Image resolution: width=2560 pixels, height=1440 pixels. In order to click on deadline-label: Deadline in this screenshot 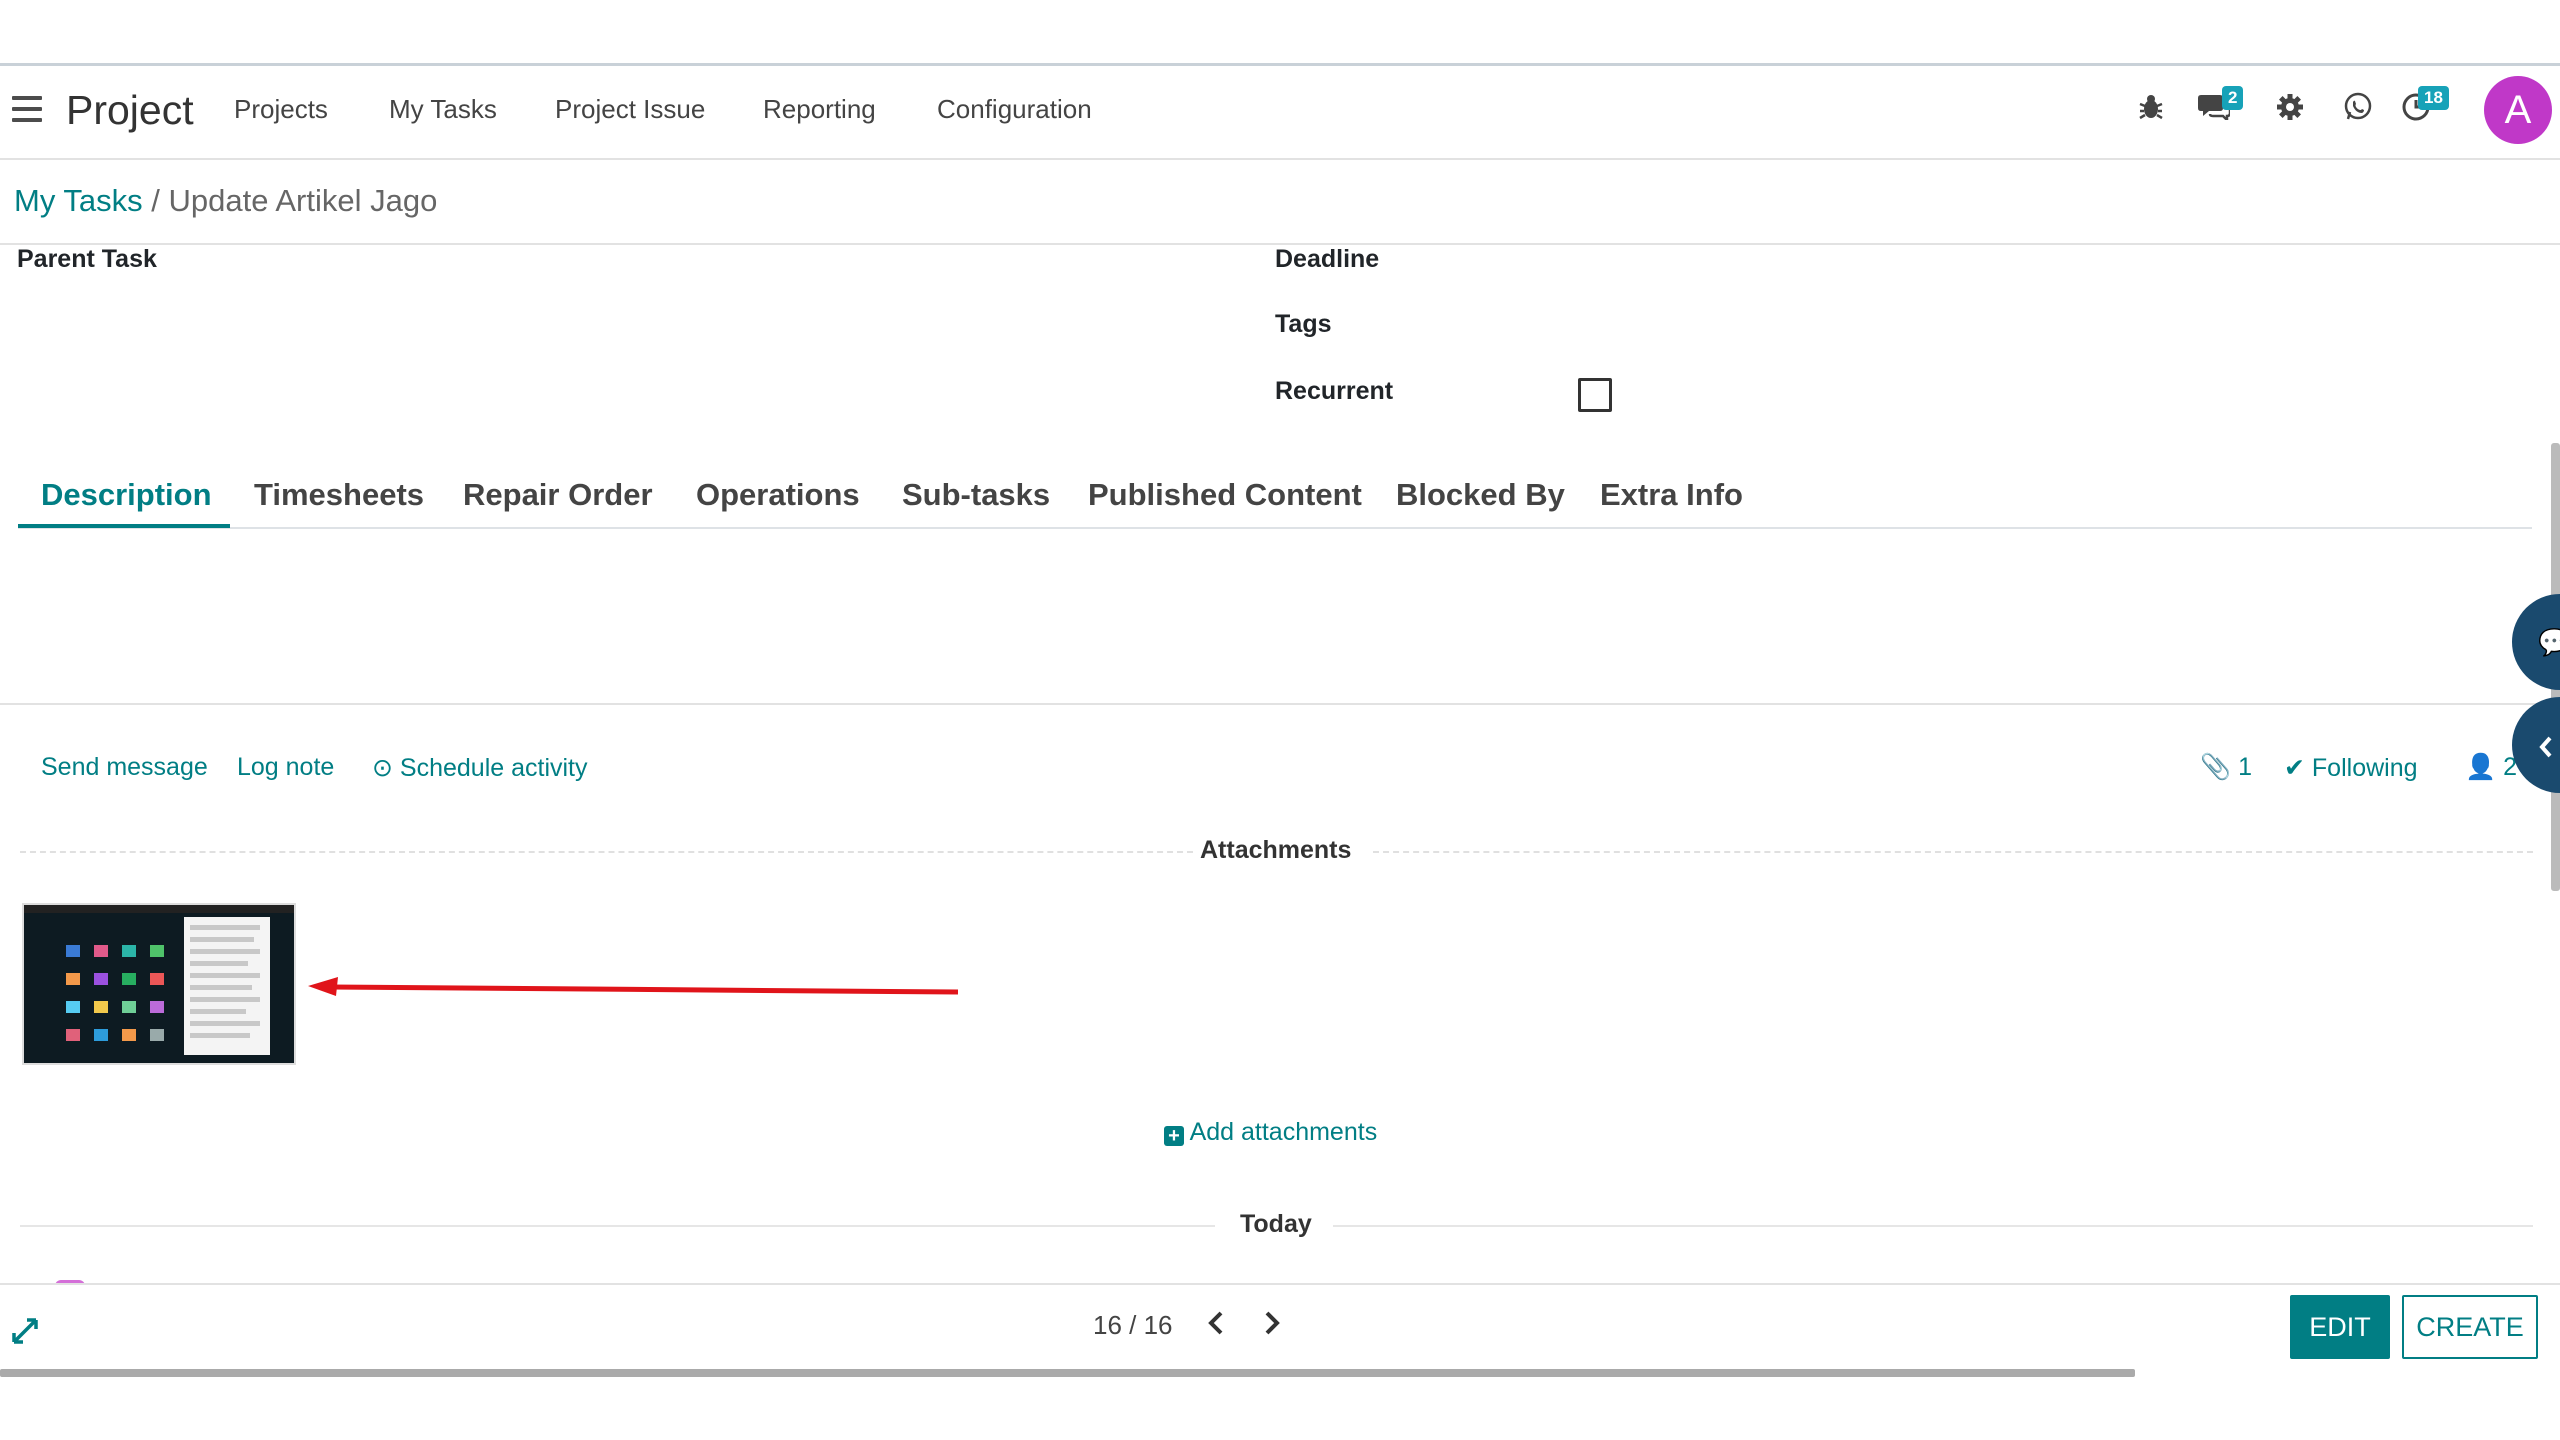, I will do `click(1327, 259)`.